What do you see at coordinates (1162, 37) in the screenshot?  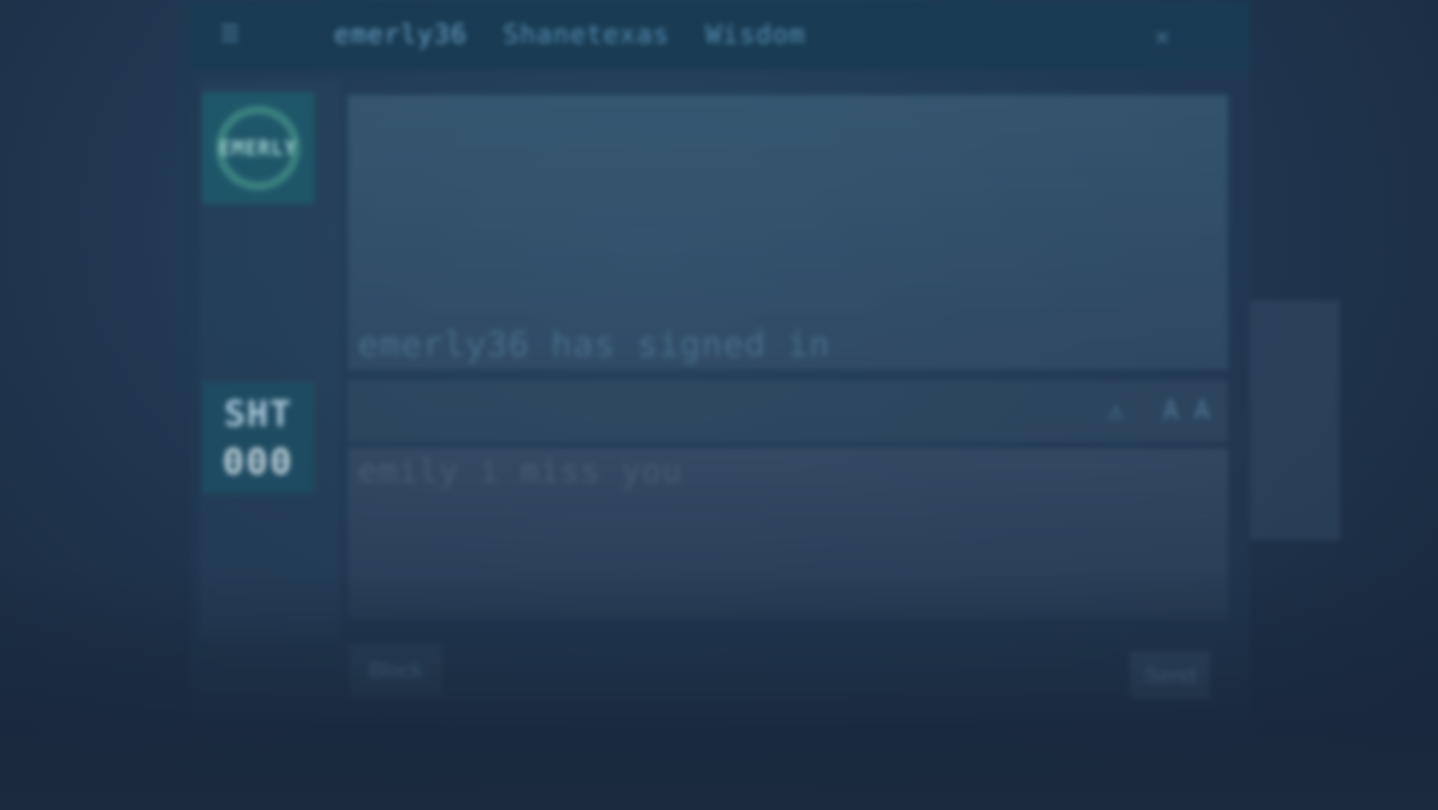 I see `close-icon: ✕` at bounding box center [1162, 37].